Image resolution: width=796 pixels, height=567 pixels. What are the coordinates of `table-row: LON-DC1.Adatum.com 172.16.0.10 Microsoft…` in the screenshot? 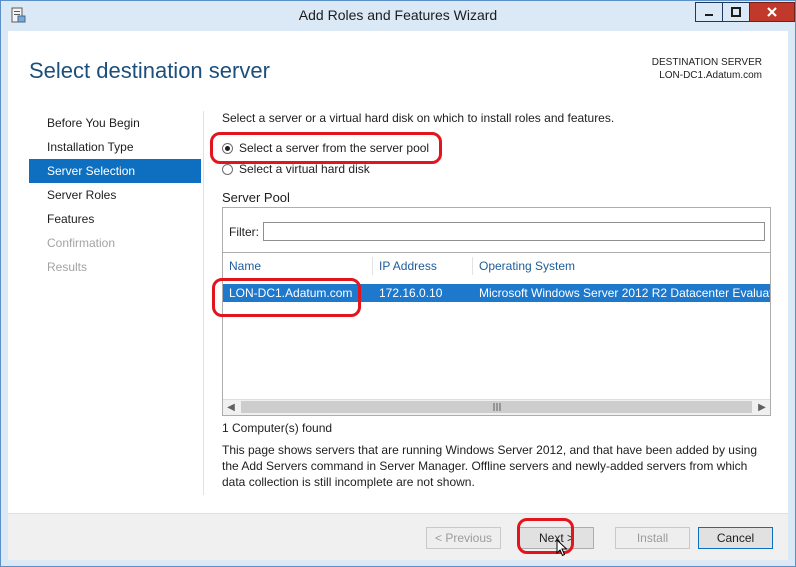 It's located at (496, 293).